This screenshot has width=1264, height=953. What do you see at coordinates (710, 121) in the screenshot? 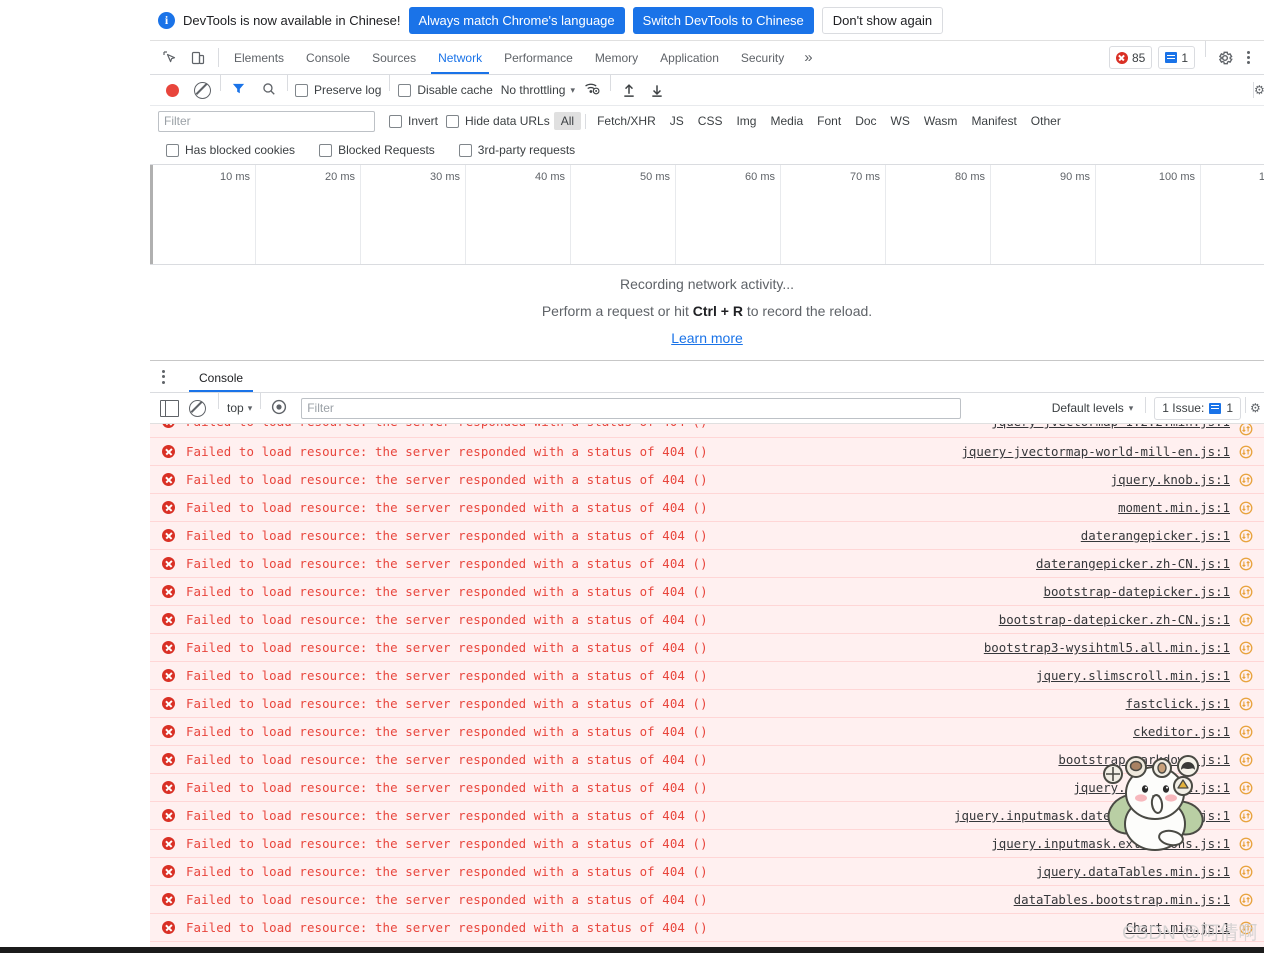
I see `resource-type-css: CSS` at bounding box center [710, 121].